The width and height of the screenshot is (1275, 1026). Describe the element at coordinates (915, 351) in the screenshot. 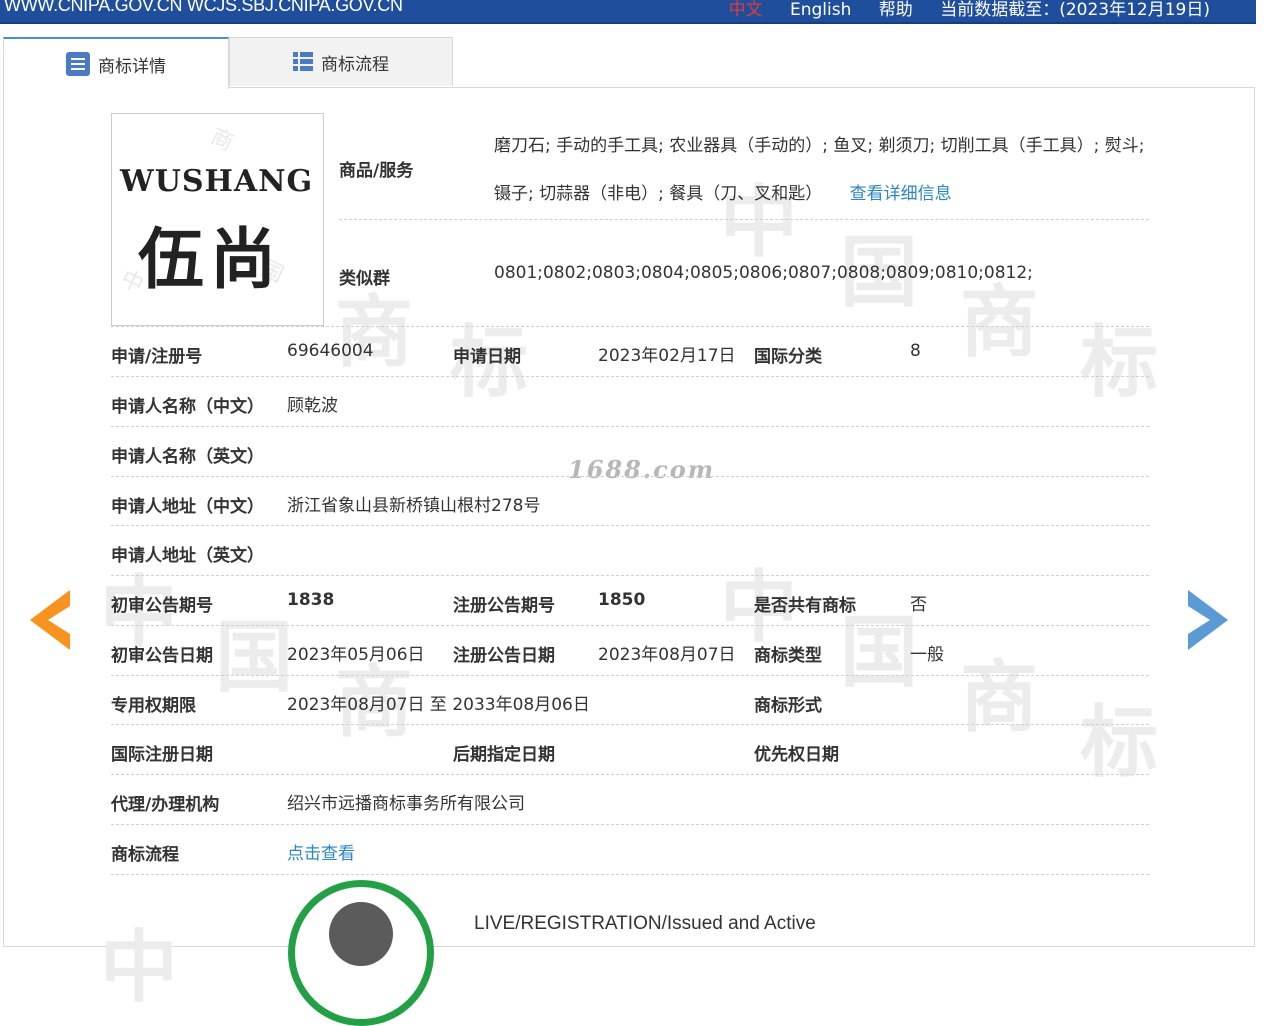

I see `intl-class-value: 8` at that location.